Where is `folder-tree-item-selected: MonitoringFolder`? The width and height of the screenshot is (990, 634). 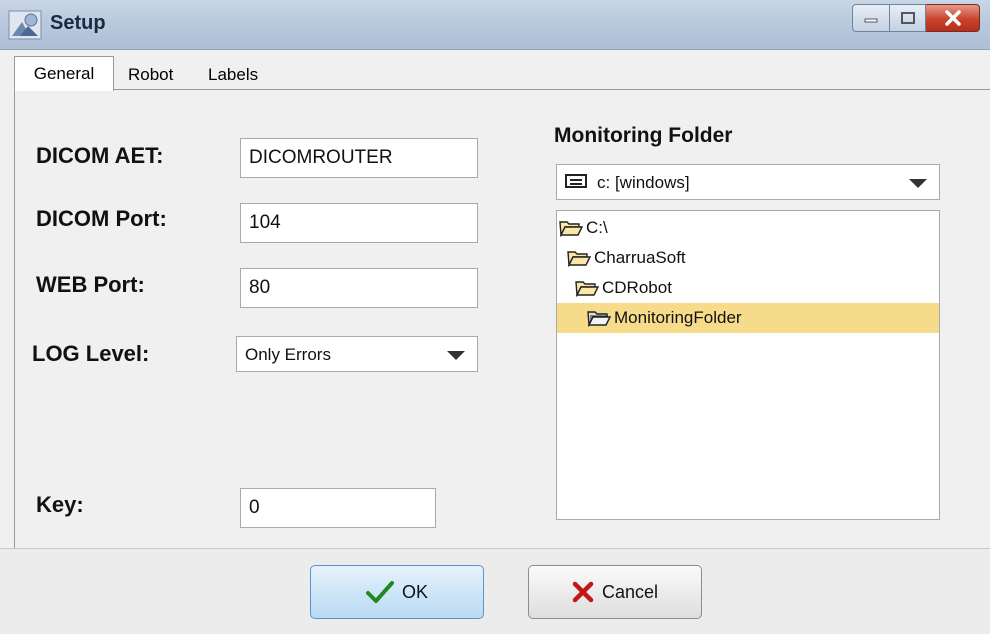 folder-tree-item-selected: MonitoringFolder is located at coordinates (748, 318).